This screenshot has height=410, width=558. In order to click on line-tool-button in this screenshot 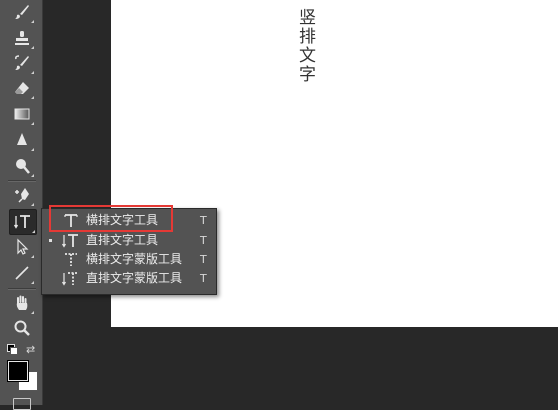, I will do `click(22, 273)`.